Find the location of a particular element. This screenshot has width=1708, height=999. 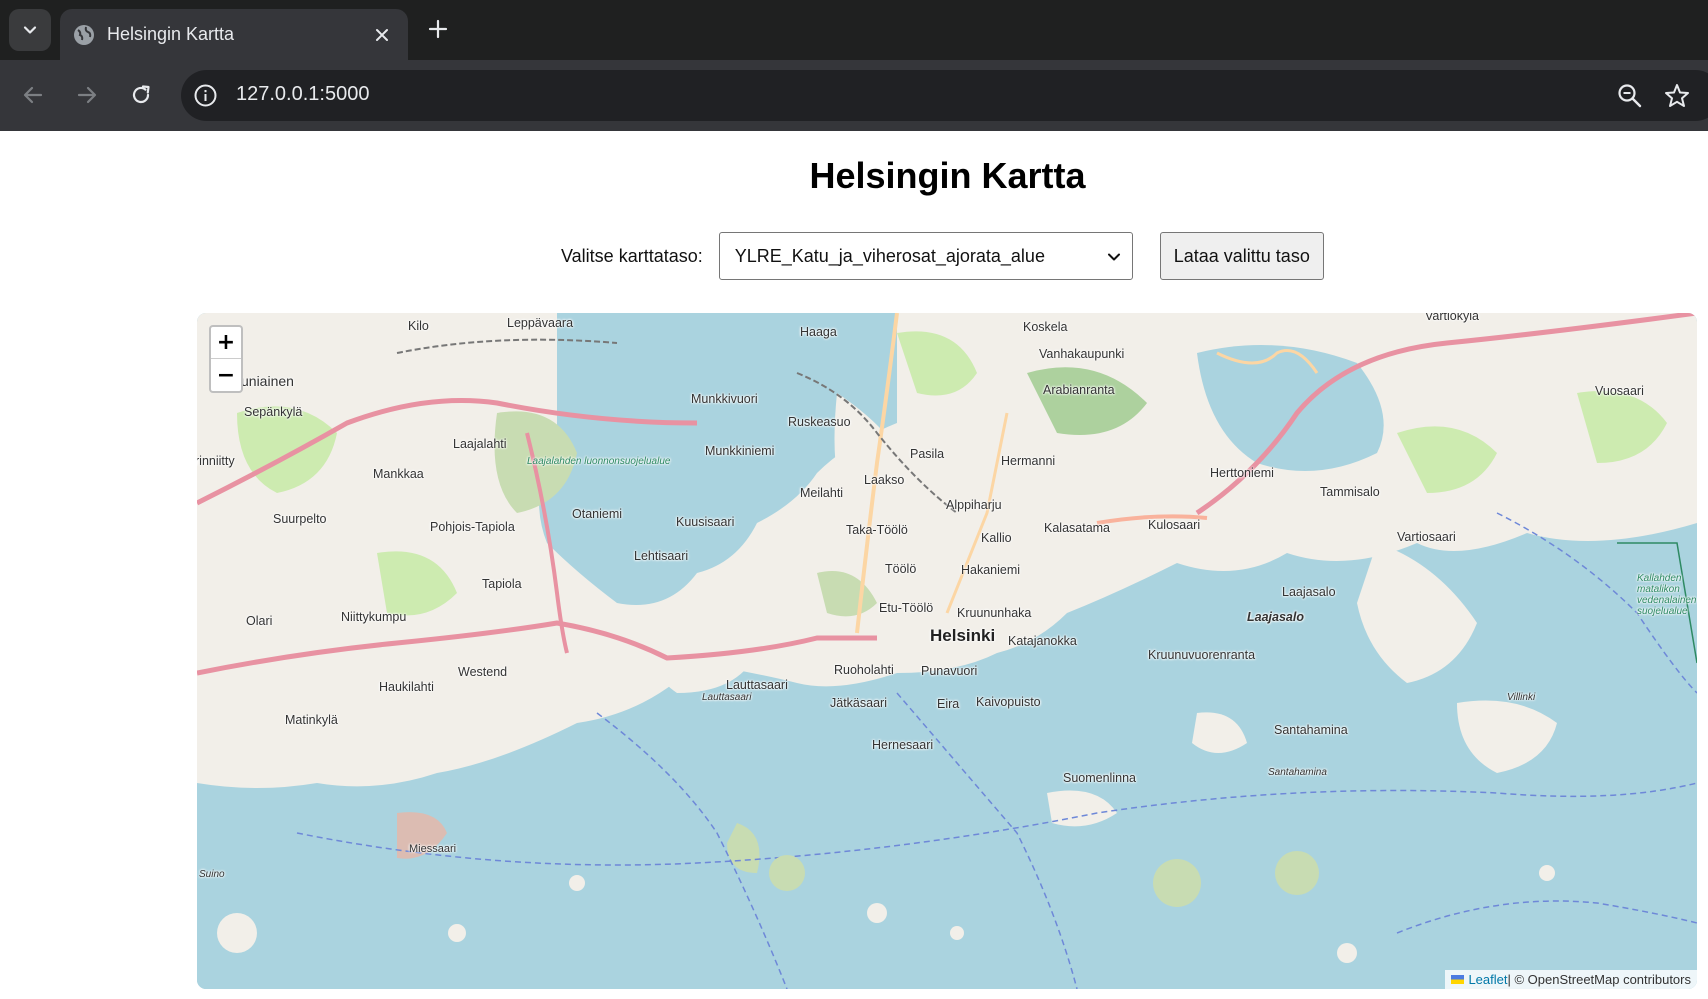

browser-toolbar: 127.0.0.1:5000 is located at coordinates (854, 95).